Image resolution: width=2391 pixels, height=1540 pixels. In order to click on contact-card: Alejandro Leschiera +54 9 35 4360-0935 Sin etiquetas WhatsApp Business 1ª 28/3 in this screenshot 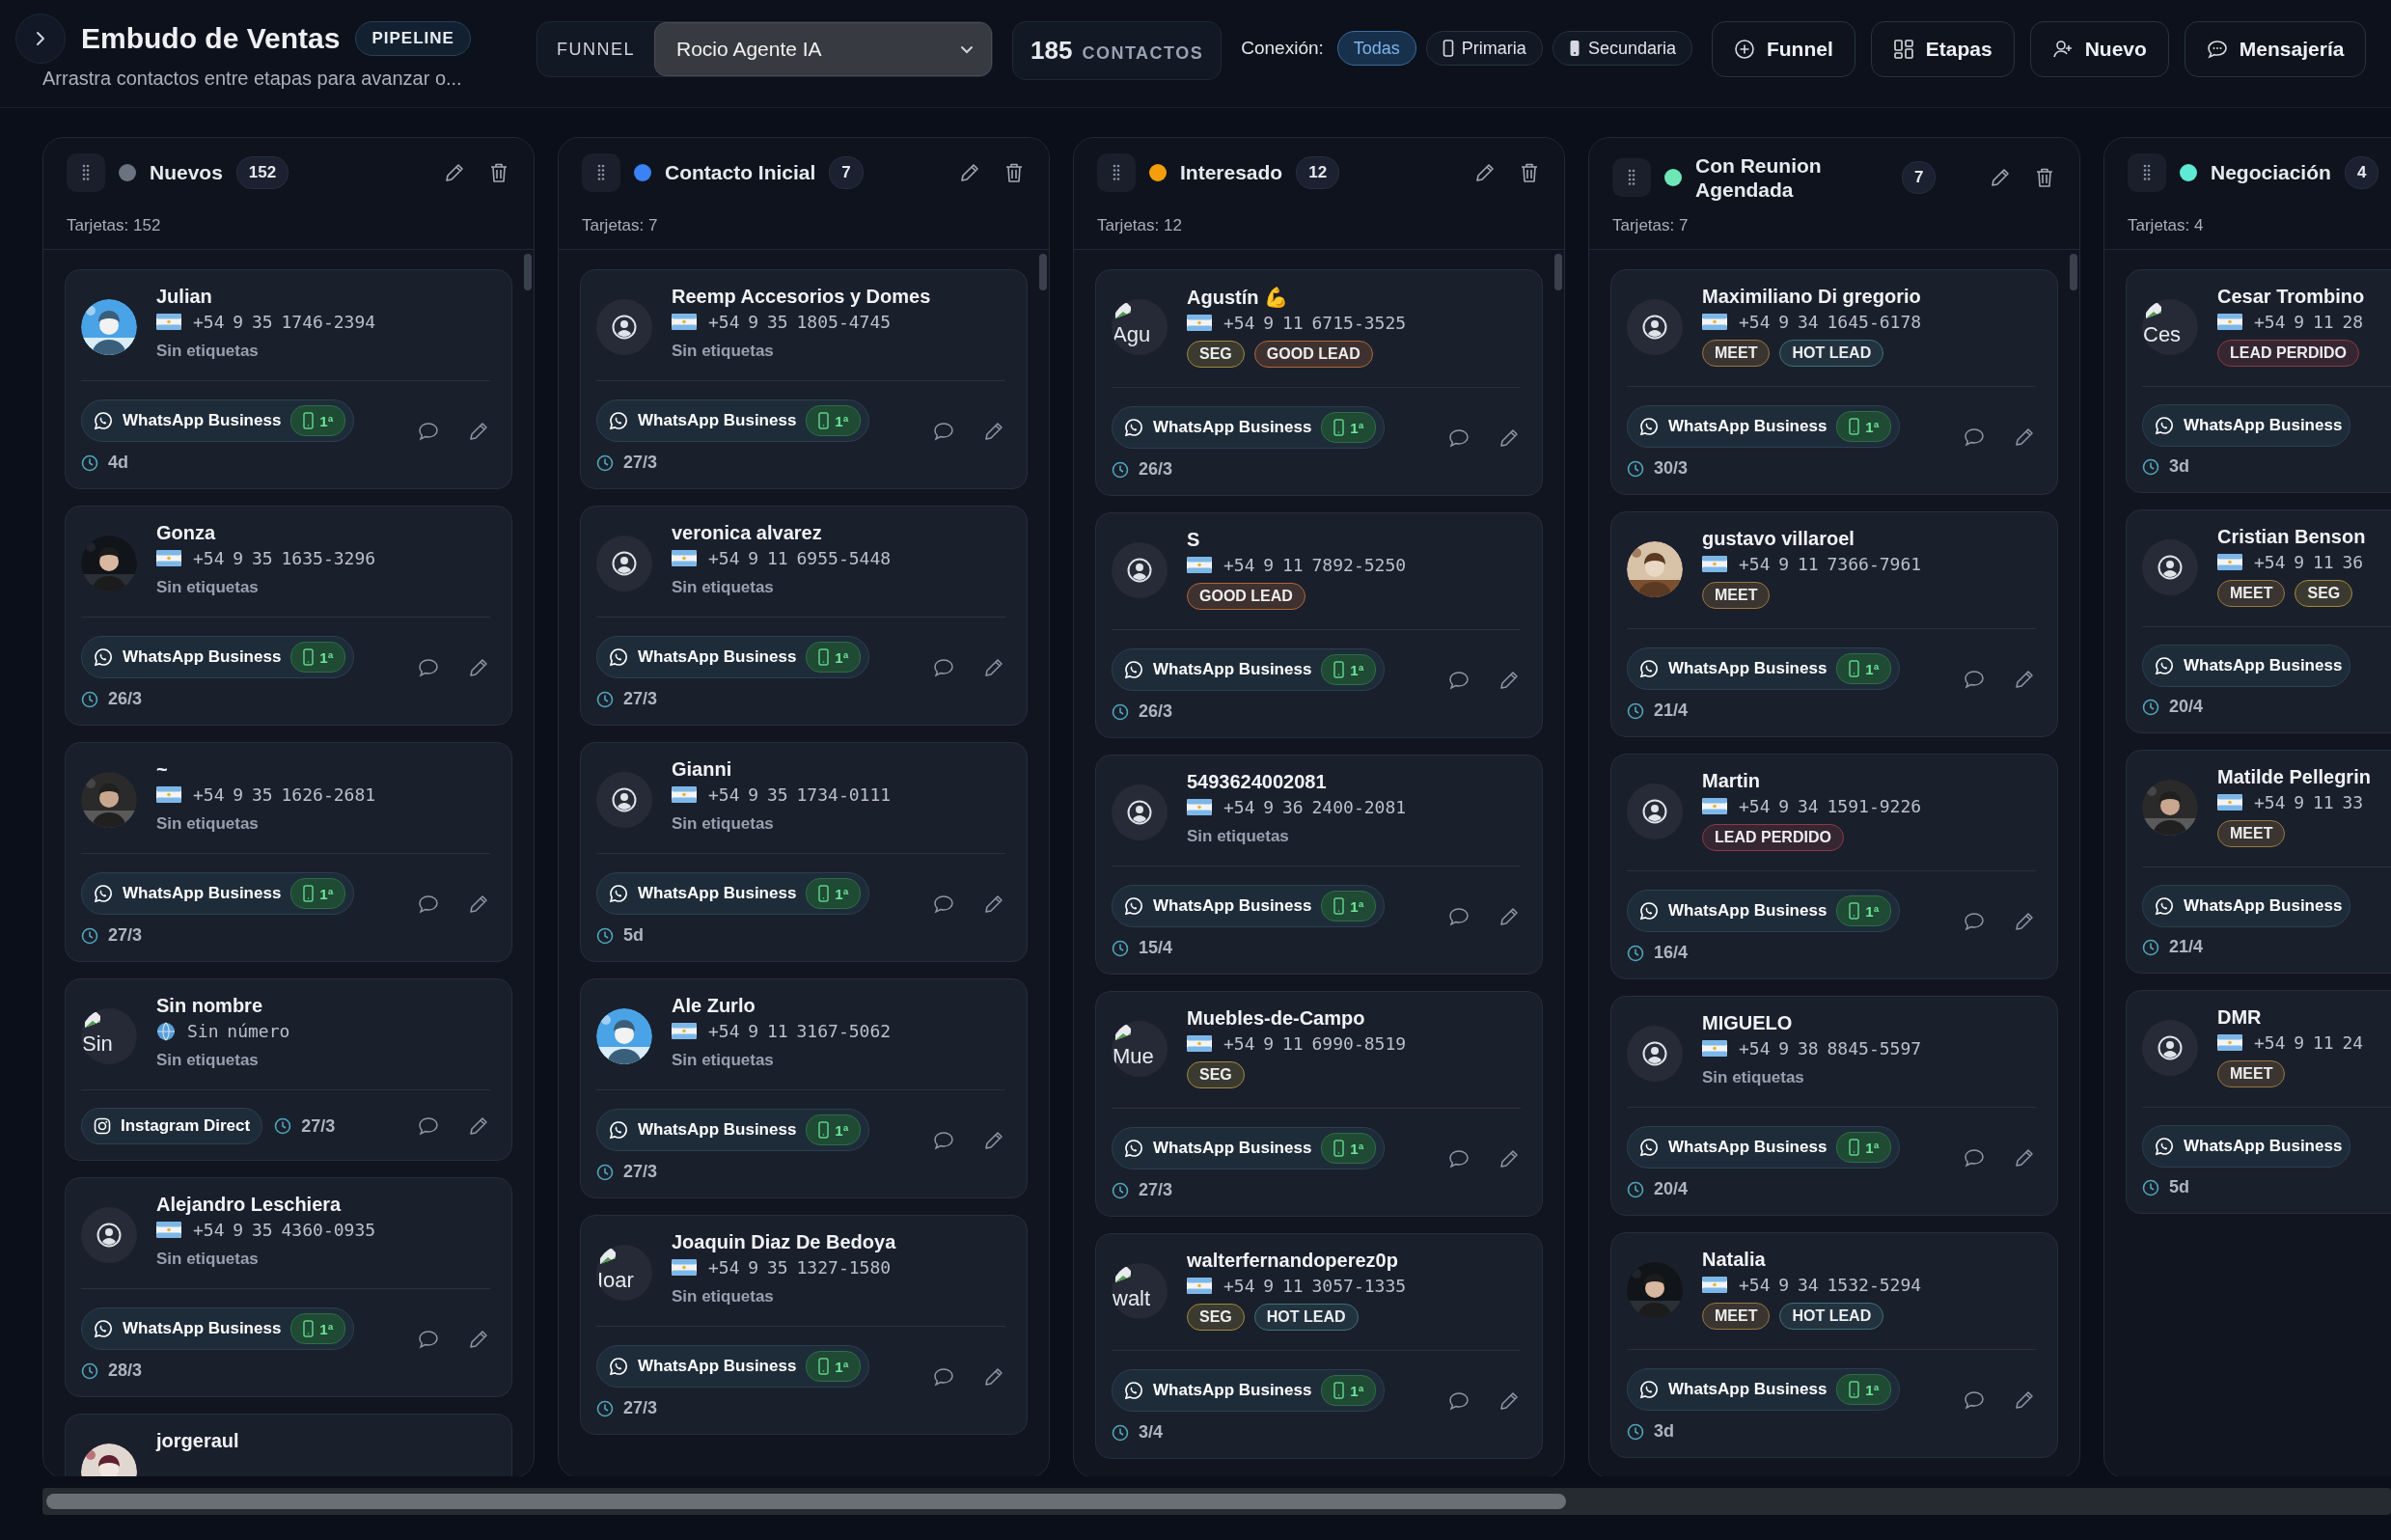, I will do `click(288, 1287)`.